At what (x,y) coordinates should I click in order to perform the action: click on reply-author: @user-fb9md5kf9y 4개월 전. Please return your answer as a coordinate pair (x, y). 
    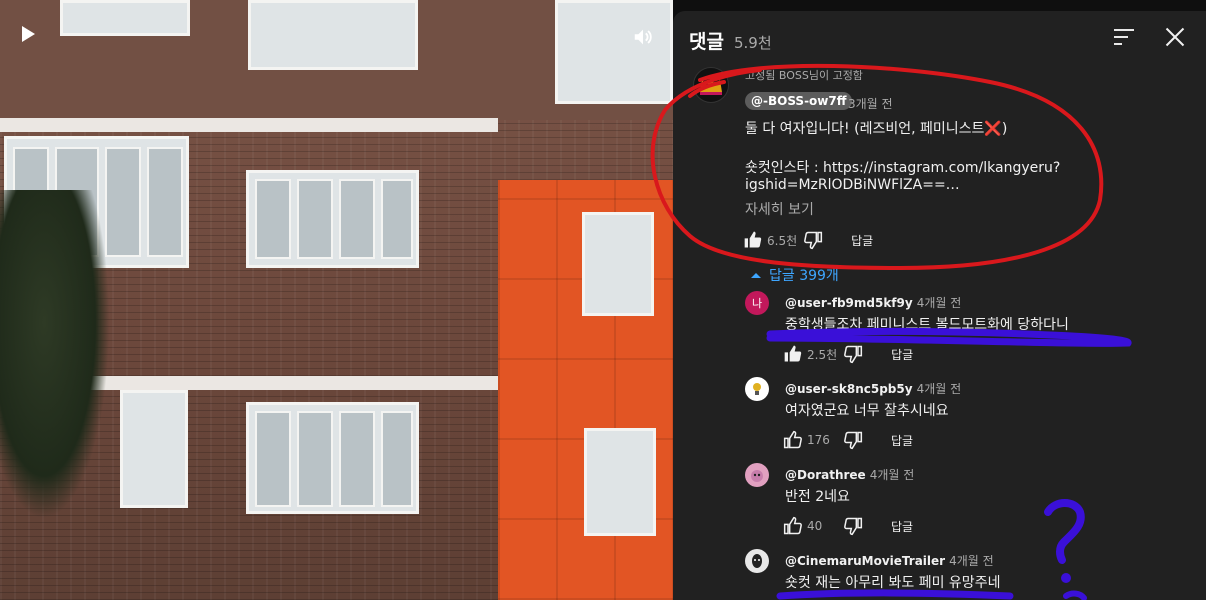
    Looking at the image, I should click on (873, 302).